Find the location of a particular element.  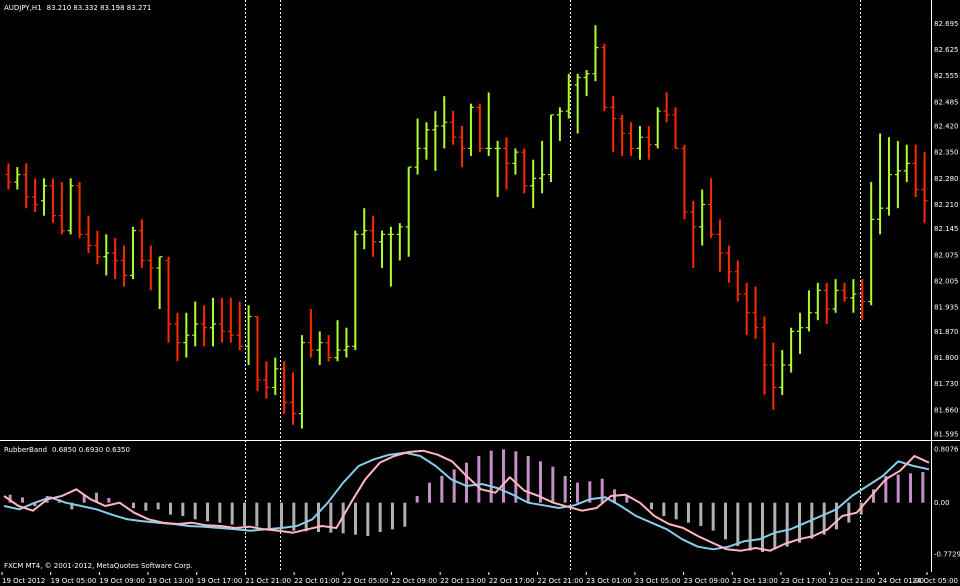

price-label: 82.695 is located at coordinates (946, 24).